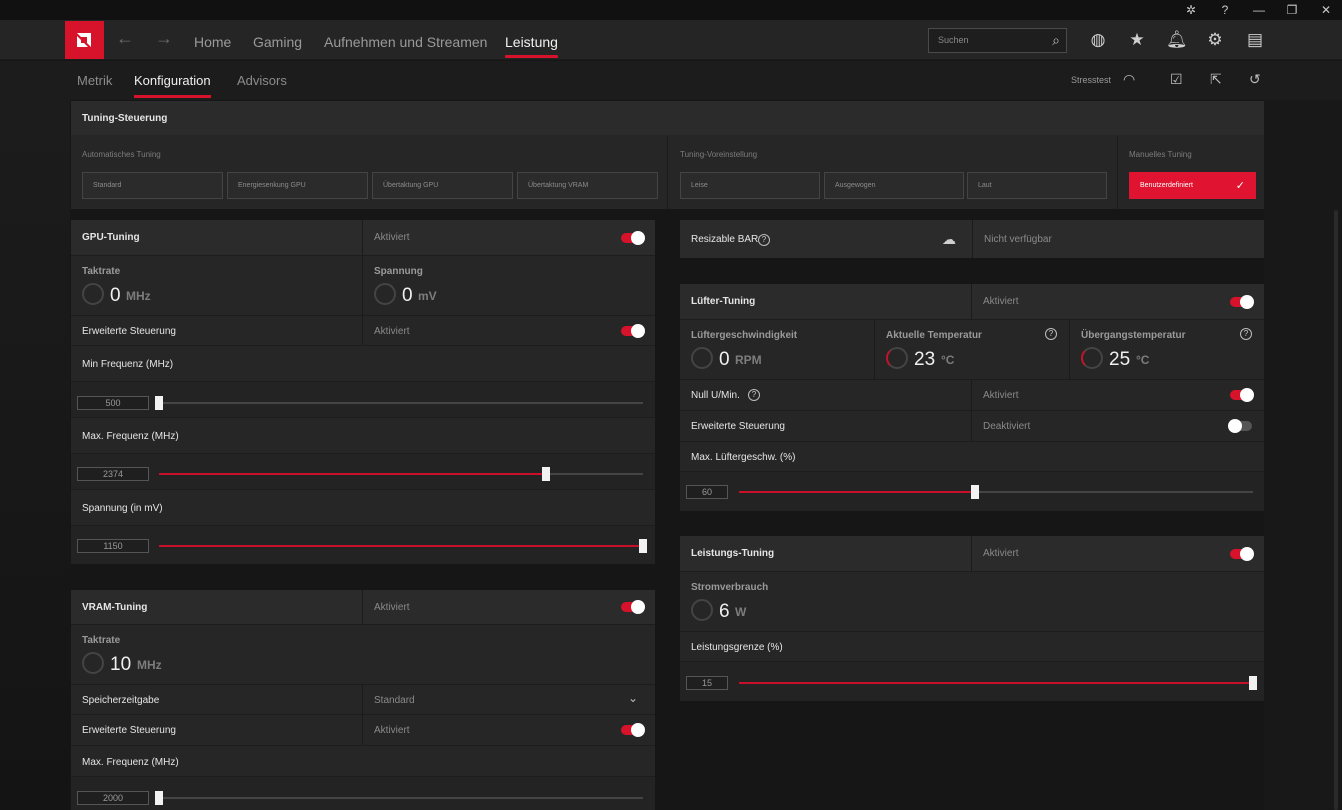 This screenshot has width=1342, height=810. Describe the element at coordinates (152, 185) in the screenshot. I see `auto-standard-button: Standard` at that location.